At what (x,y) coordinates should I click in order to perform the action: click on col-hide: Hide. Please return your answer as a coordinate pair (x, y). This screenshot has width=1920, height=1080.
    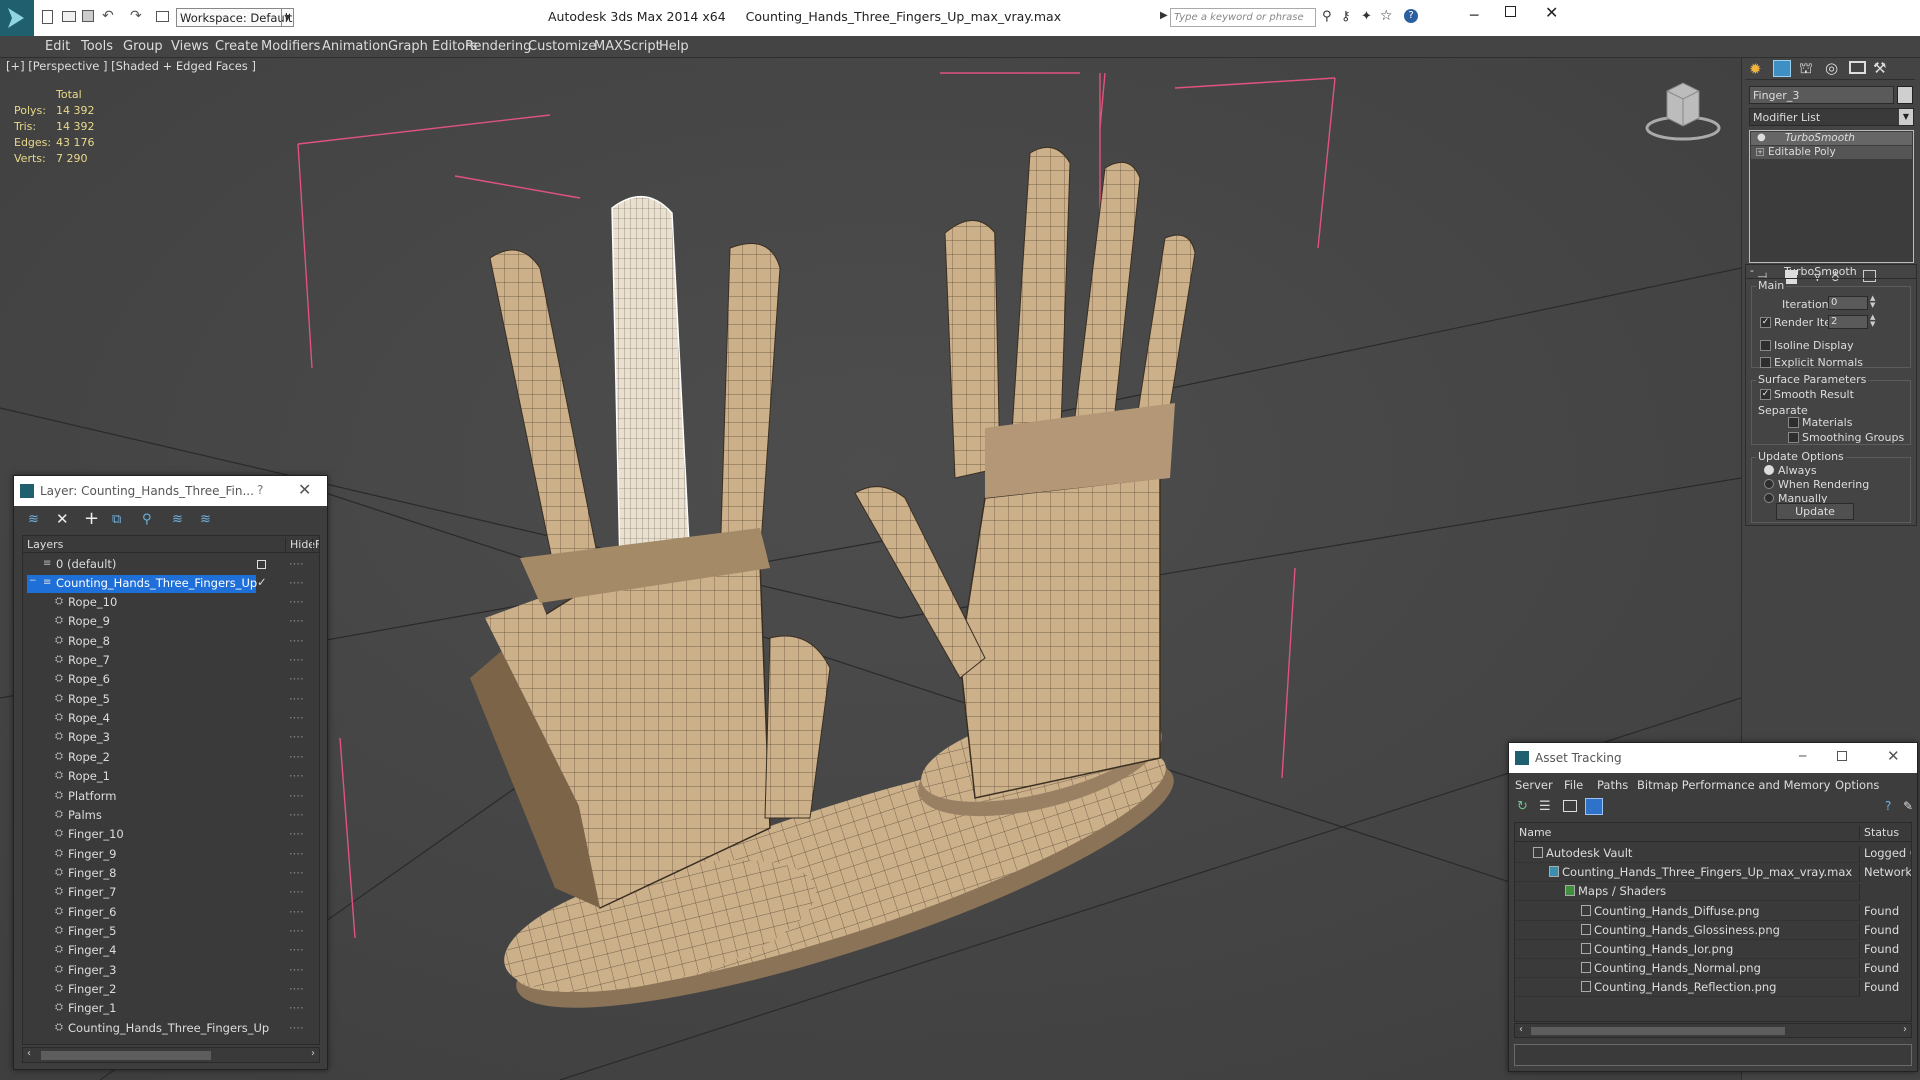
    Looking at the image, I should click on (300, 544).